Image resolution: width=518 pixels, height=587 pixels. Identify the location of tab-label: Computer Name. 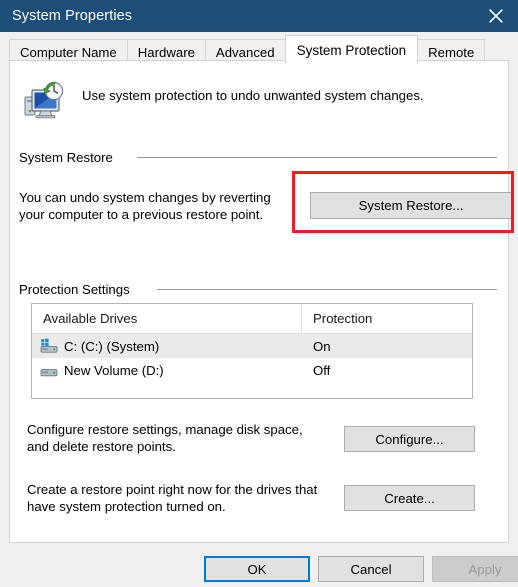
(68, 52).